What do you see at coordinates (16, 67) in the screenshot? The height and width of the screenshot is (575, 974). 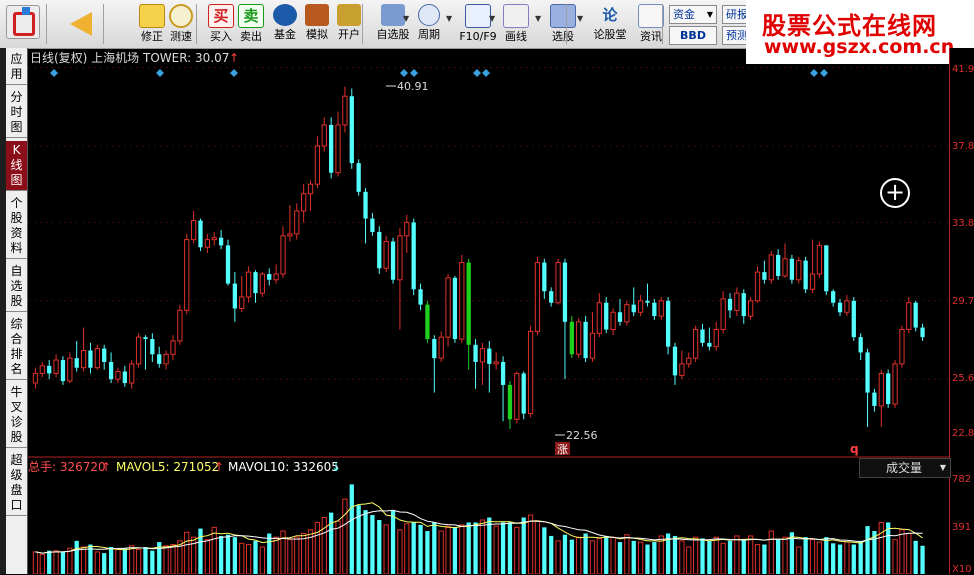 I see `sidebar-tab-0: 应用` at bounding box center [16, 67].